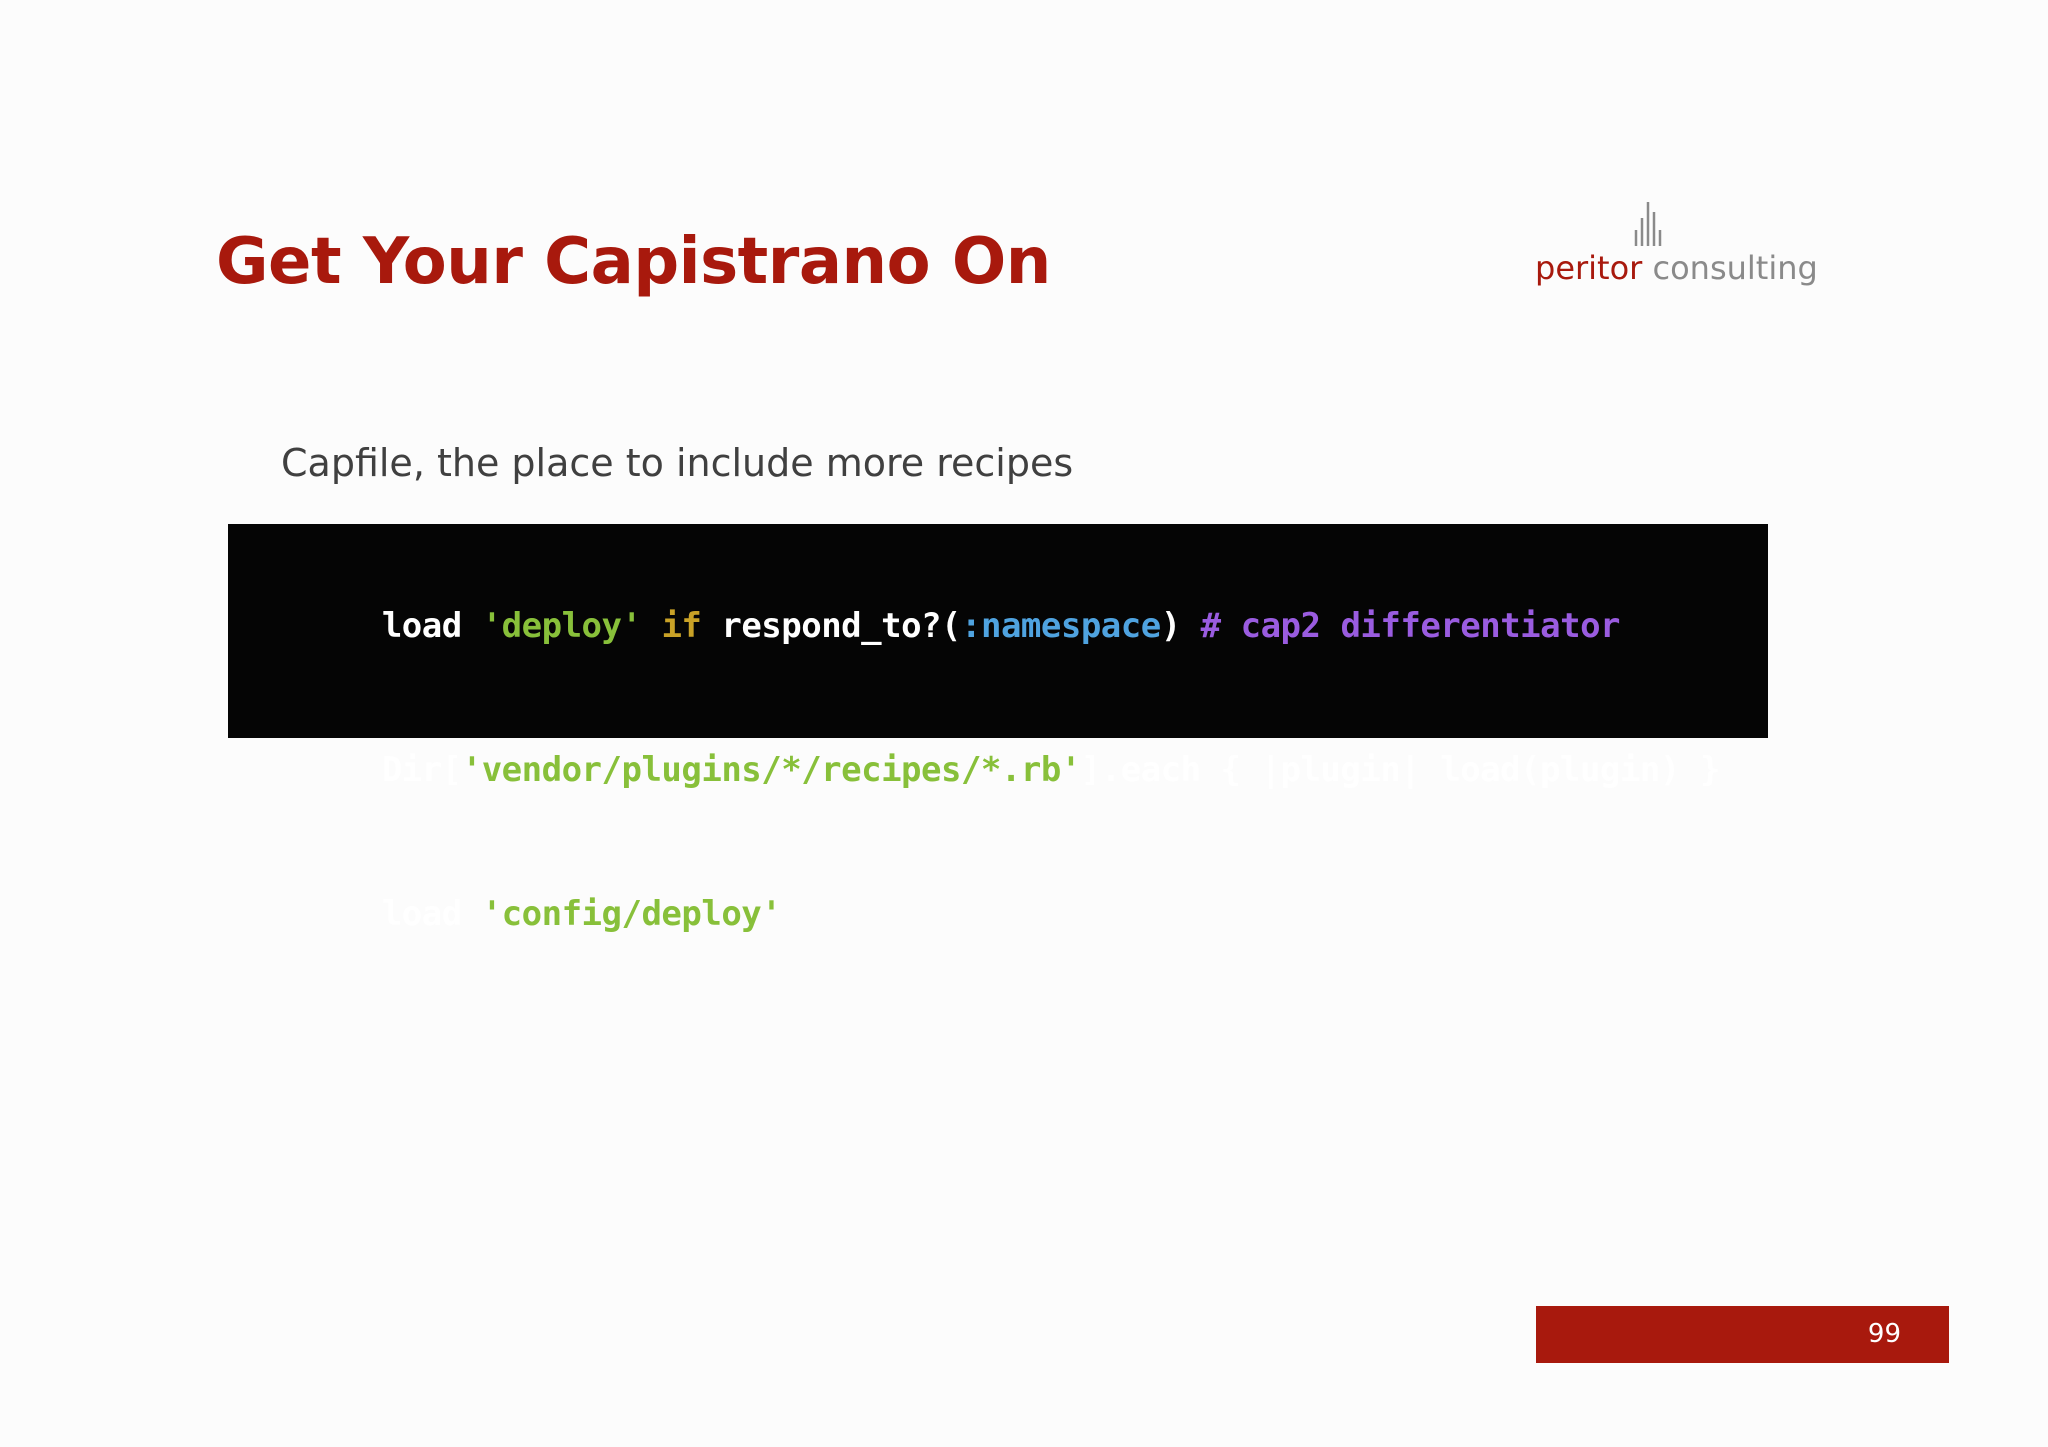 The height and width of the screenshot is (1447, 2048). Describe the element at coordinates (1648, 224) in the screenshot. I see `bar-lines-logo-icon` at that location.